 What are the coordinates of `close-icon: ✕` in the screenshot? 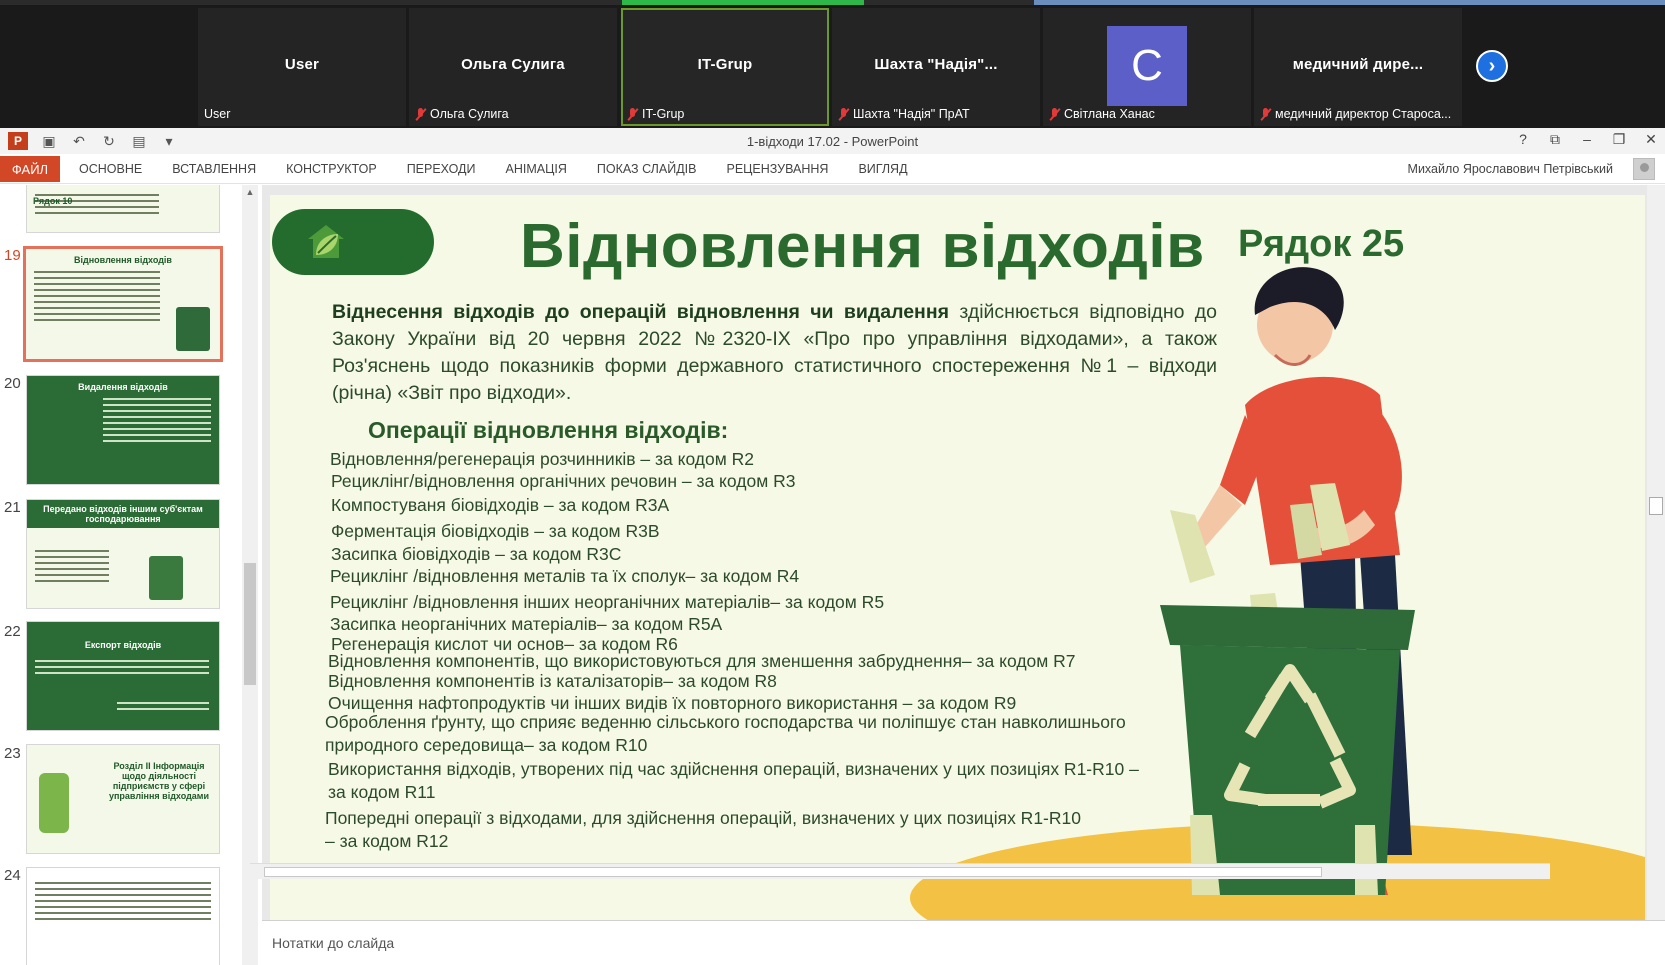 It's located at (1651, 139).